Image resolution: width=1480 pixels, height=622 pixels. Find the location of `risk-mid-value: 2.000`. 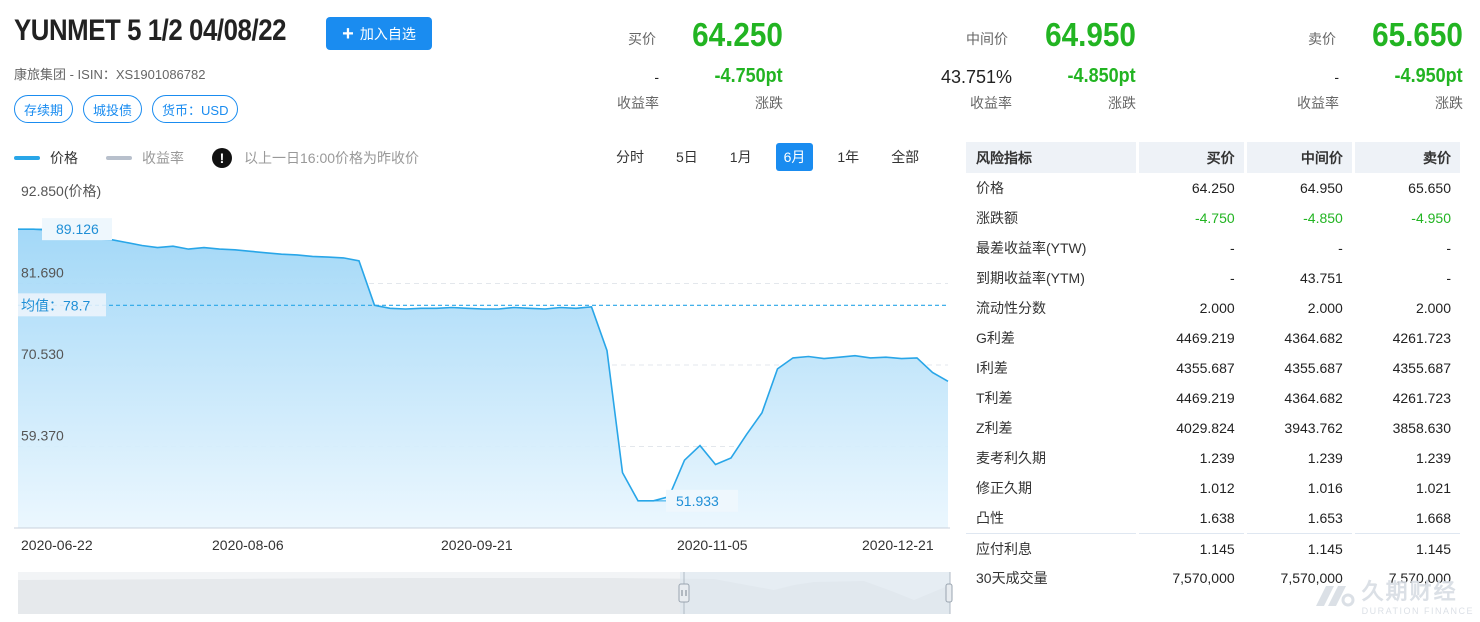

risk-mid-value: 2.000 is located at coordinates (1325, 308).